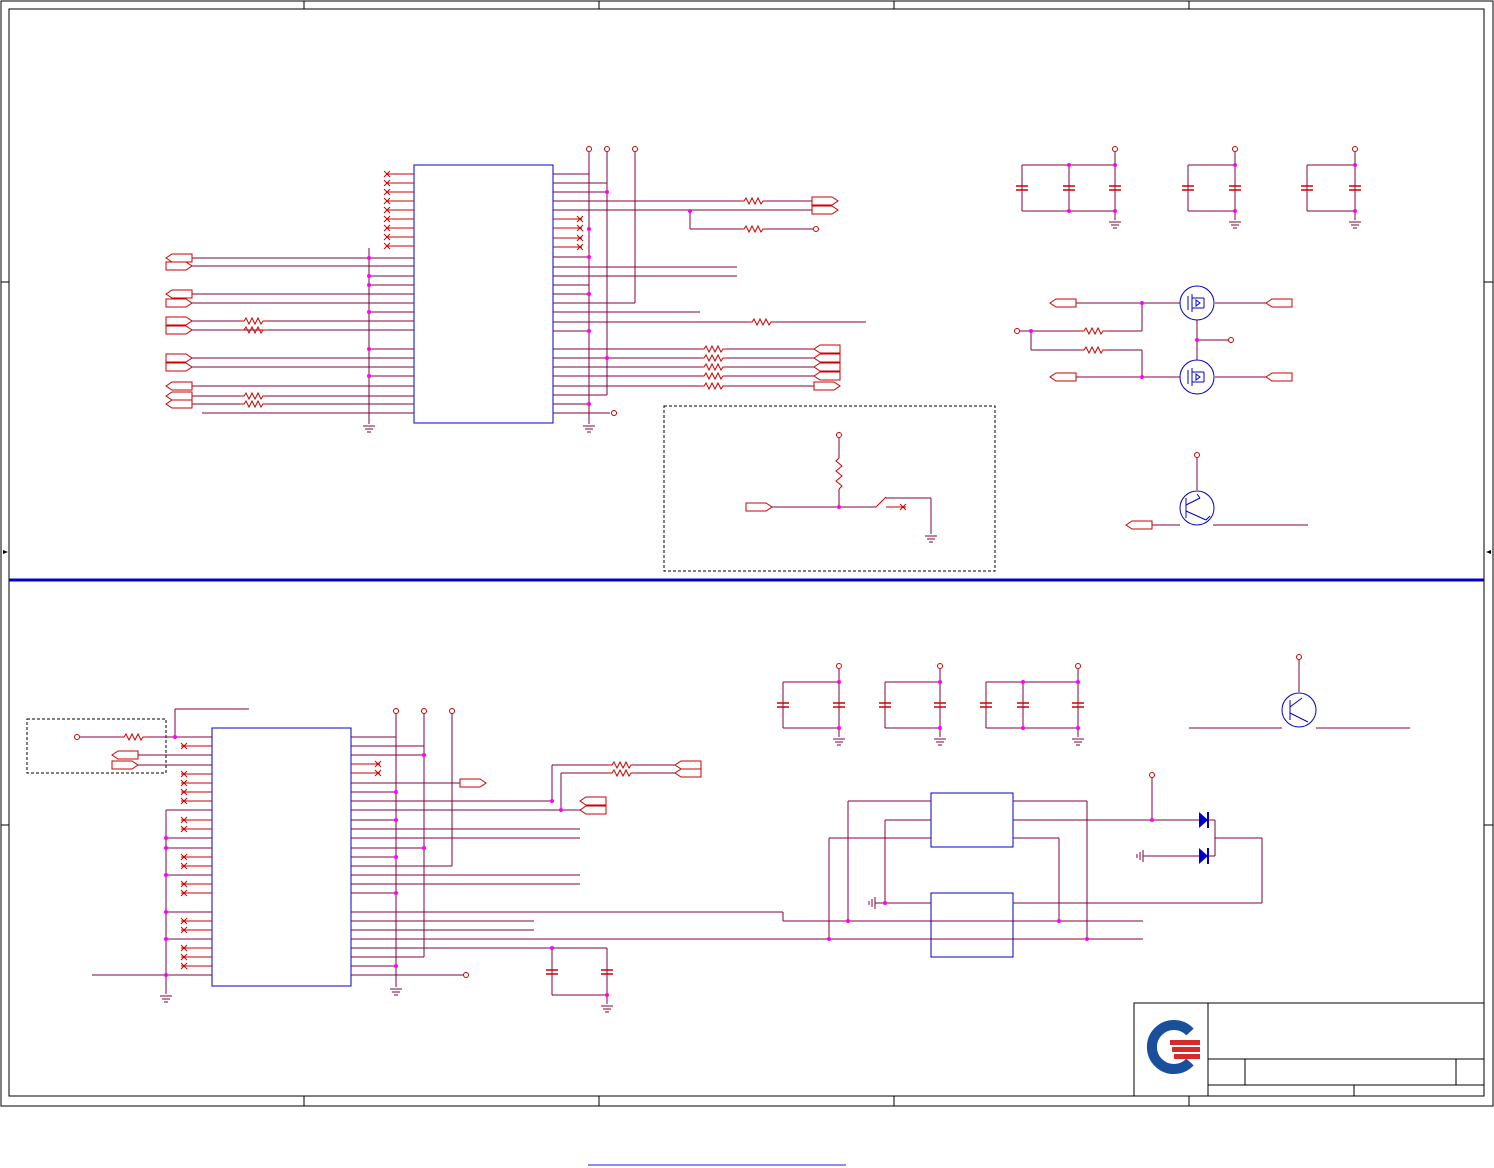 The width and height of the screenshot is (1494, 1168). Describe the element at coordinates (1045, 865) in the screenshot. I see `driver-blocks` at that location.